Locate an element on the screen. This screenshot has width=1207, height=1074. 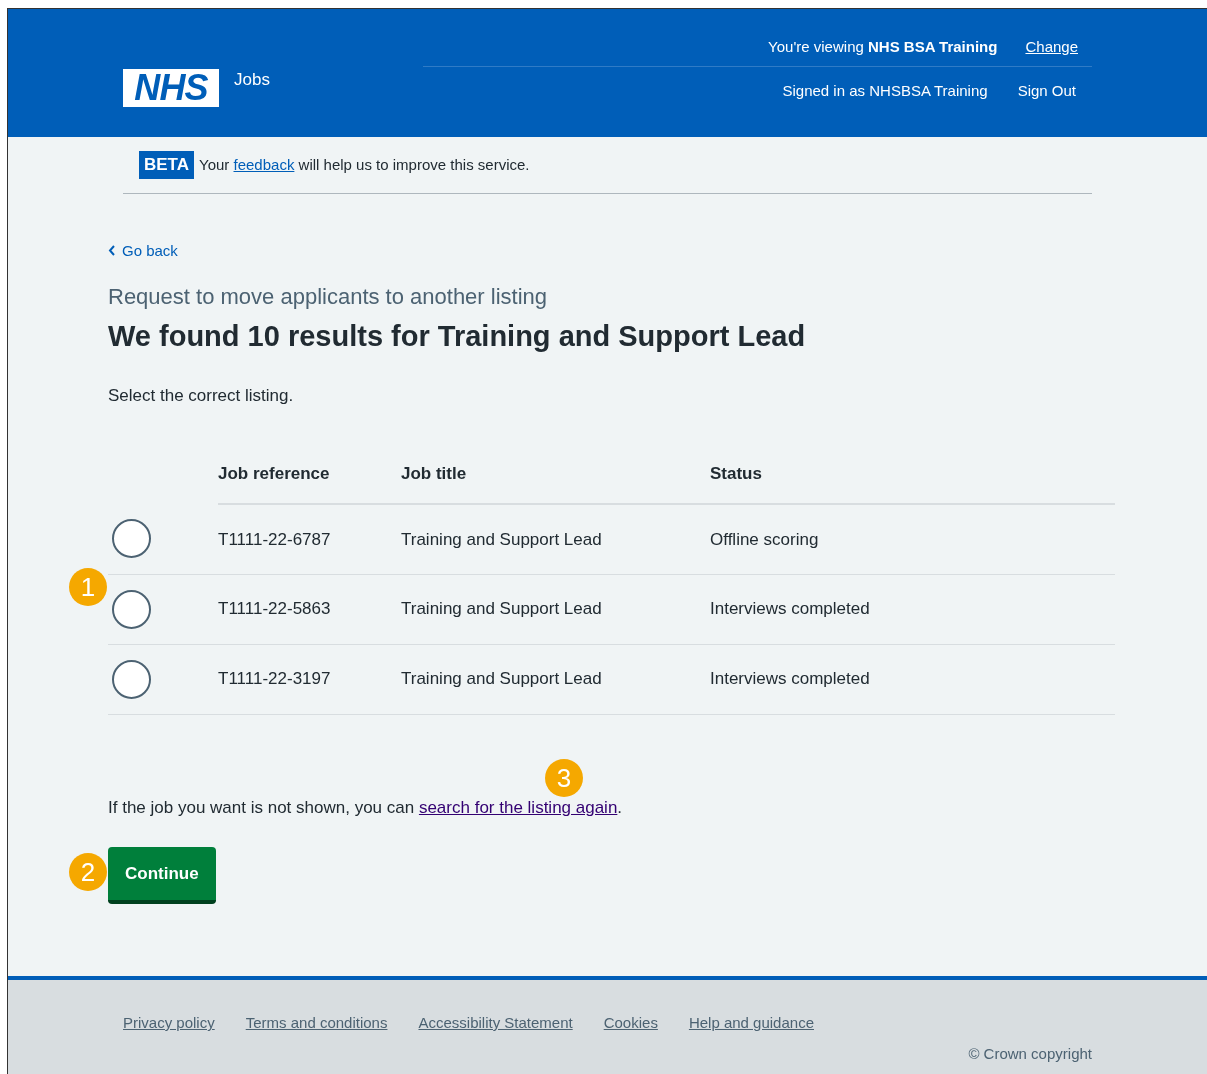
nhs-logo: NHS is located at coordinates (171, 88).